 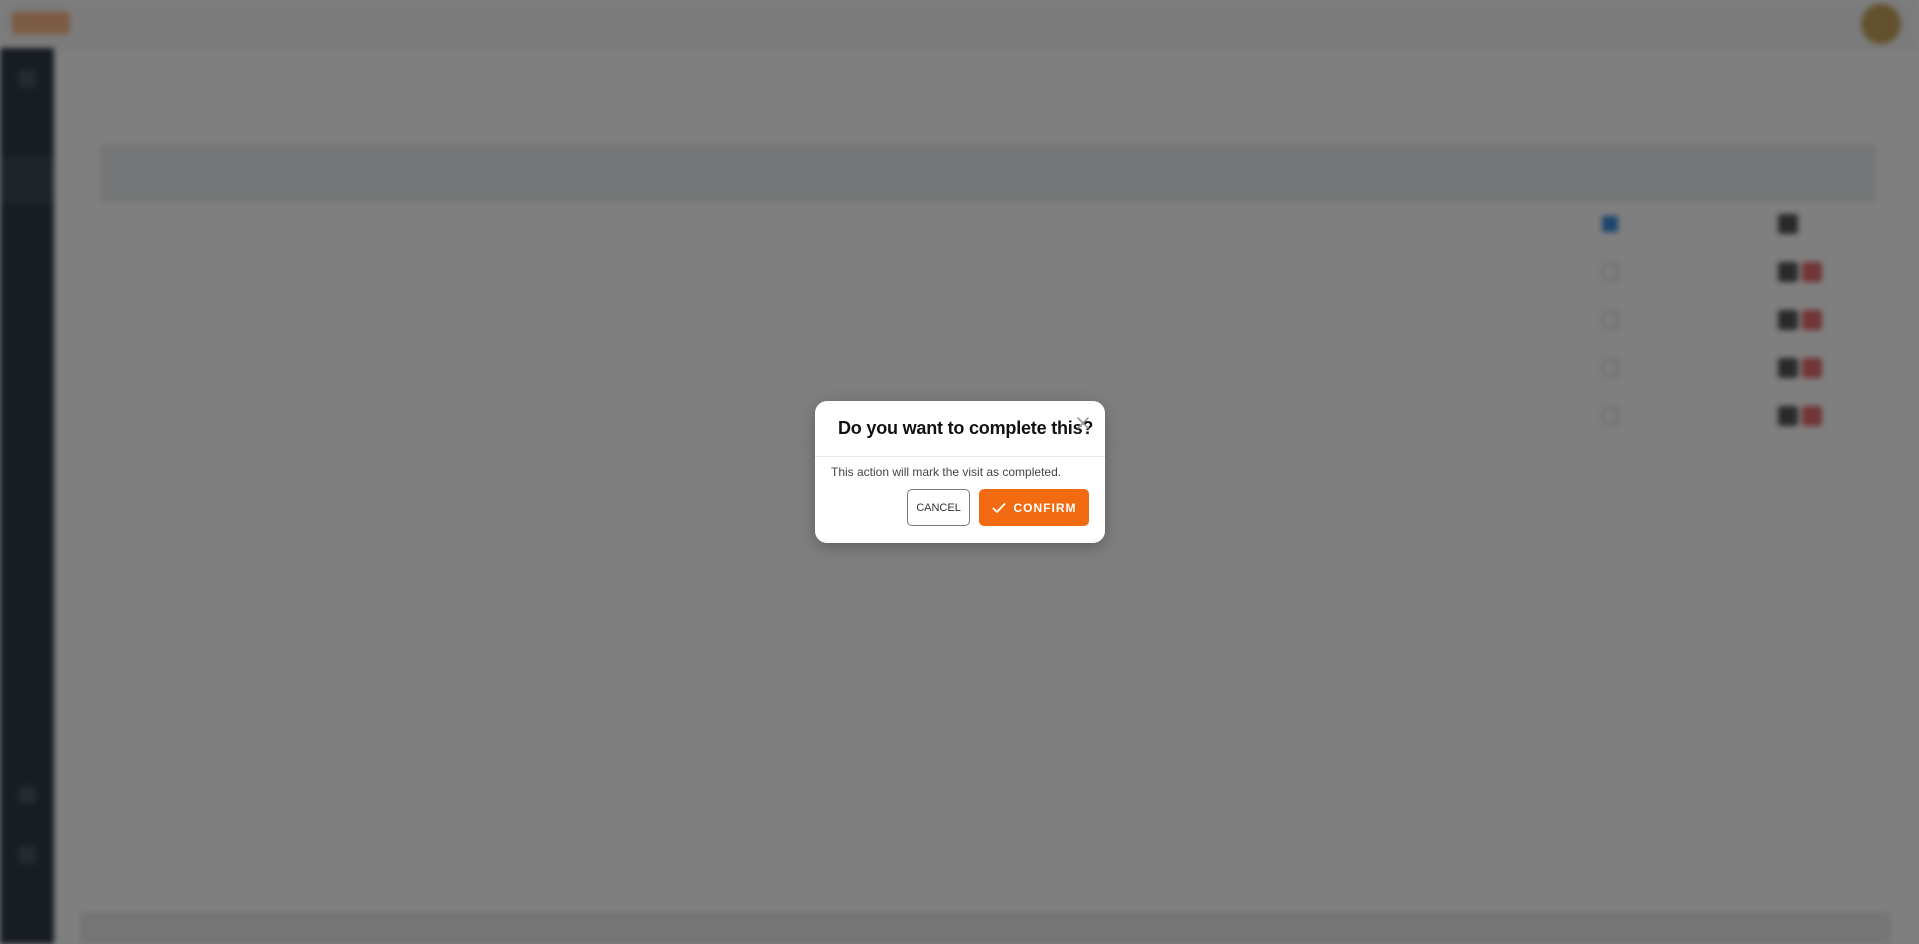 What do you see at coordinates (1045, 507) in the screenshot?
I see `confirm-label: CONFIRM` at bounding box center [1045, 507].